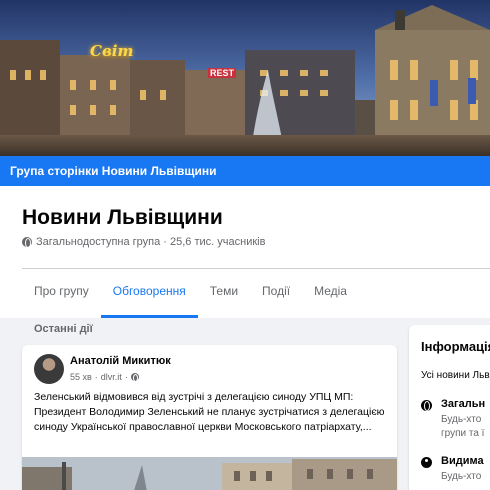 This screenshot has width=490, height=490. Describe the element at coordinates (49, 369) in the screenshot. I see `avatar` at that location.